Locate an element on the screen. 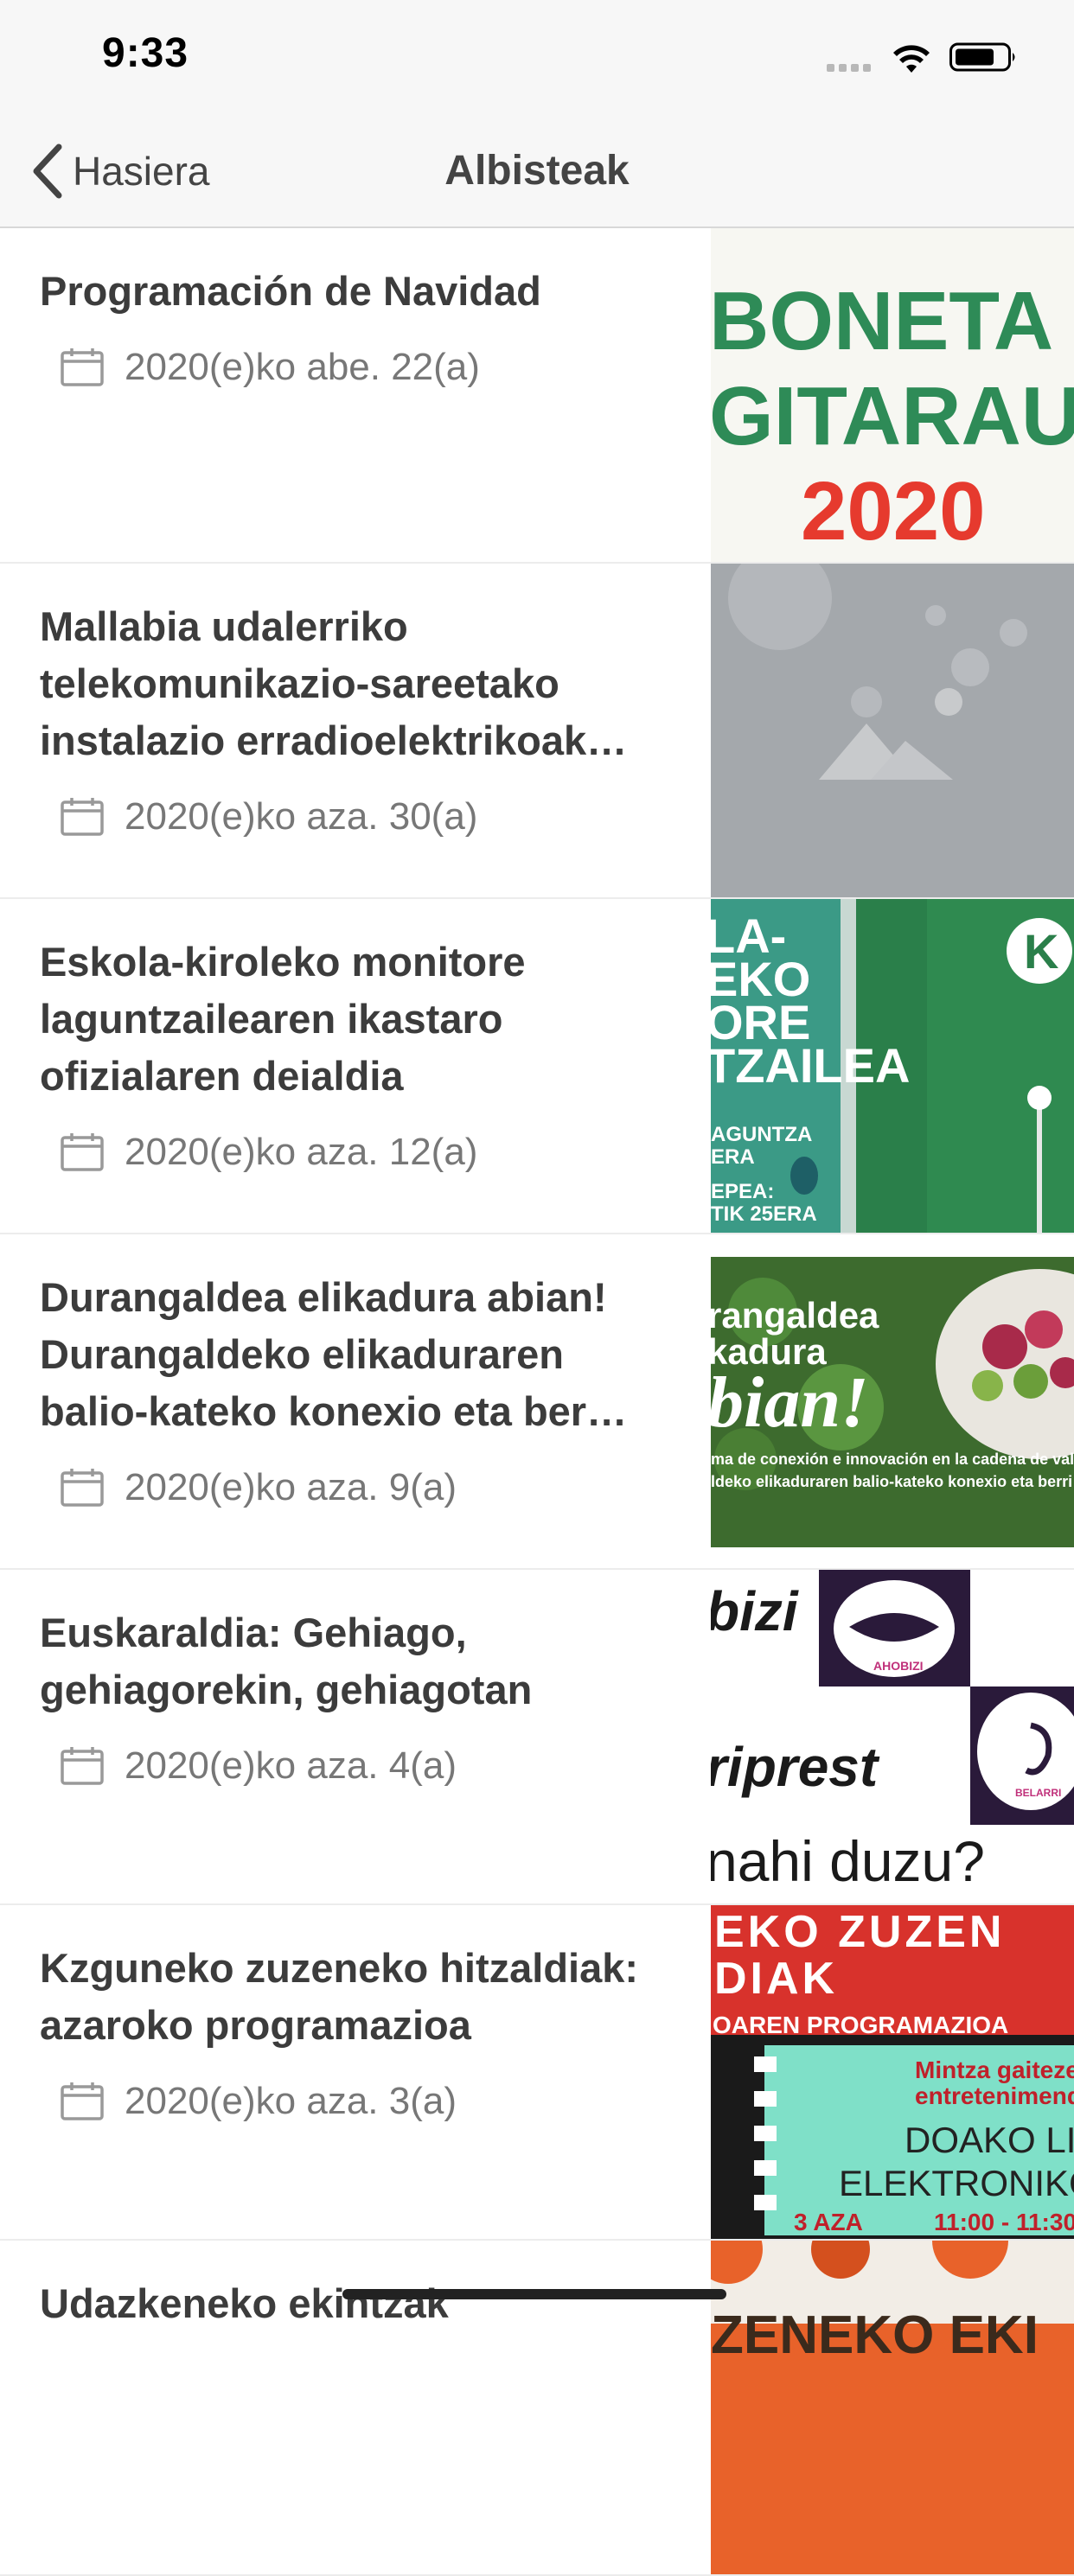  thumb-text: ELEKTRONIKOAK is located at coordinates (957, 2183).